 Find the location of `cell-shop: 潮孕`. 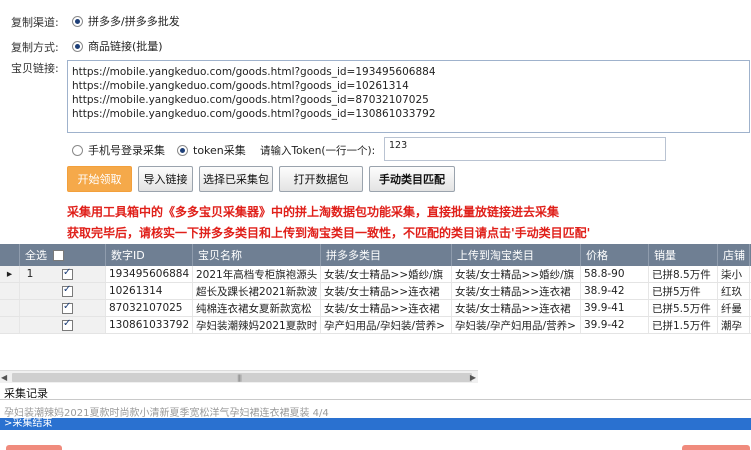

cell-shop: 潮孕 is located at coordinates (734, 325).